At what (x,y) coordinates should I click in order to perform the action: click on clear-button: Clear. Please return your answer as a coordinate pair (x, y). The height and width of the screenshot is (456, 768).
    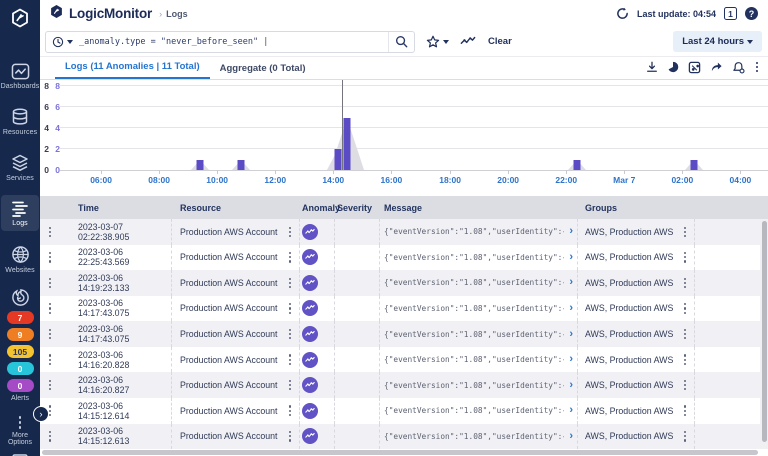
    Looking at the image, I should click on (500, 41).